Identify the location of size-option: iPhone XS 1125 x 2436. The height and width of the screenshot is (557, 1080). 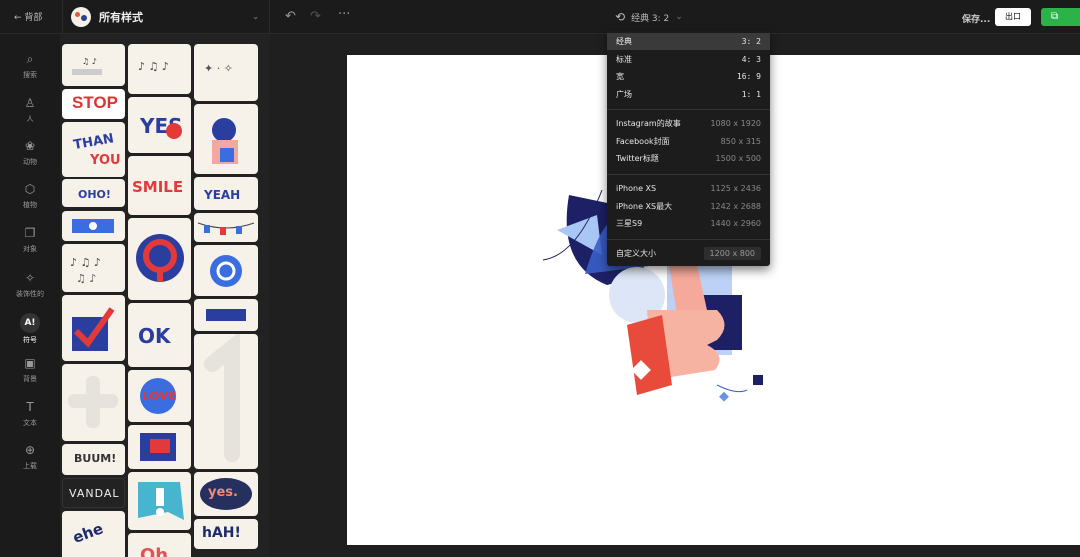
(688, 188).